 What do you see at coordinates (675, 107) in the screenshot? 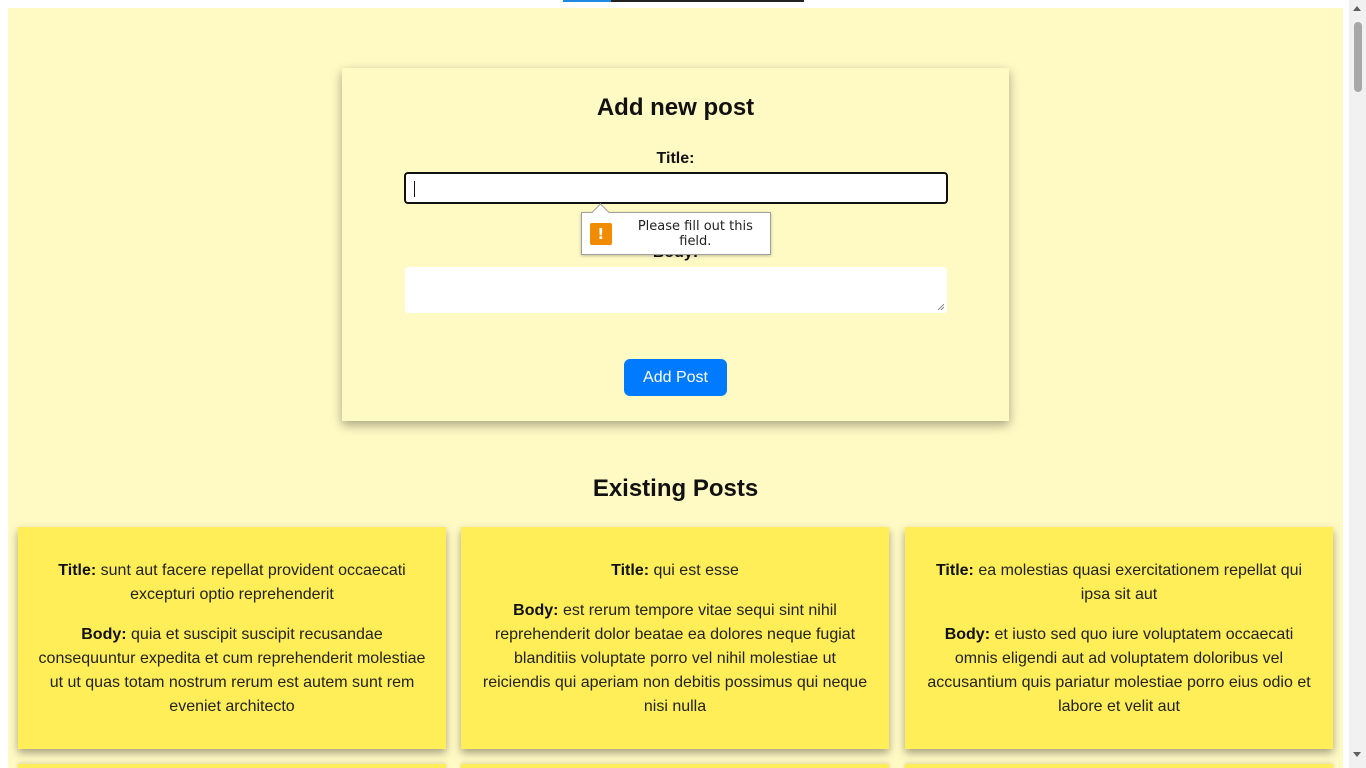
I see `form-heading: Add new post` at bounding box center [675, 107].